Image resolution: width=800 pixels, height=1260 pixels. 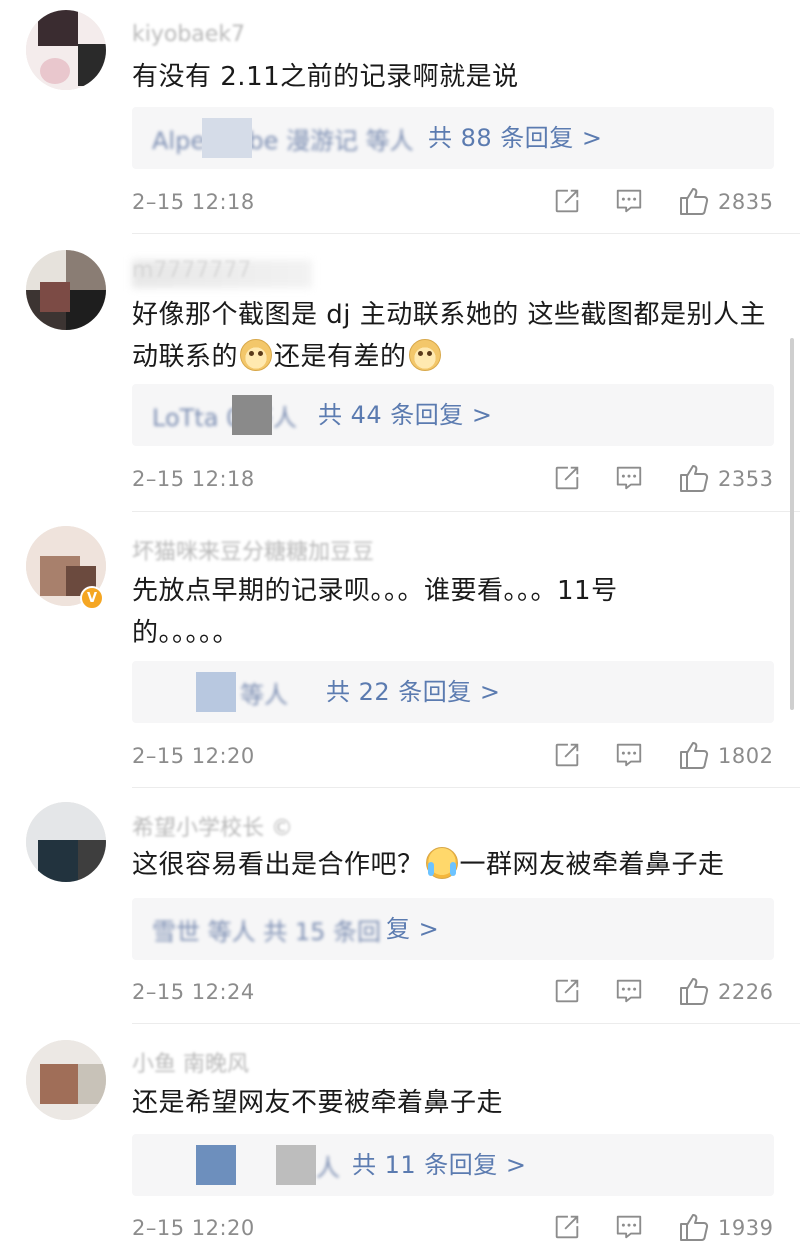 I want to click on comment-text: 还是希望网友不要被牵着鼻子走, so click(x=318, y=1103).